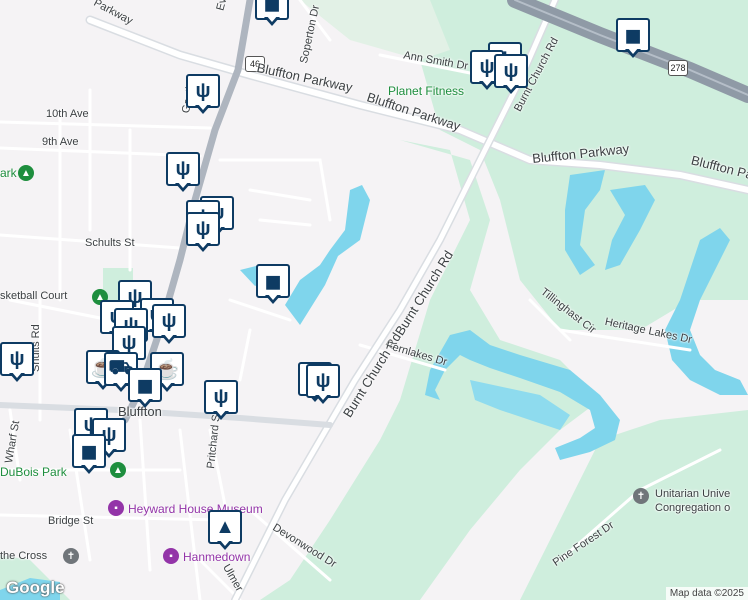 Image resolution: width=748 pixels, height=600 pixels. Describe the element at coordinates (116, 508) in the screenshot. I see `museum-icon: ▪` at that location.